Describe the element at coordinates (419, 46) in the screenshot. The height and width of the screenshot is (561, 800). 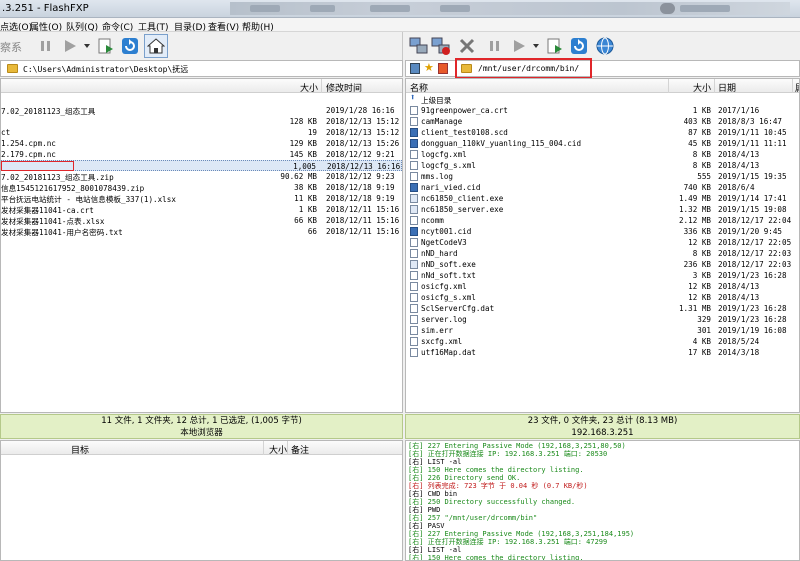
I see `connect-icon` at that location.